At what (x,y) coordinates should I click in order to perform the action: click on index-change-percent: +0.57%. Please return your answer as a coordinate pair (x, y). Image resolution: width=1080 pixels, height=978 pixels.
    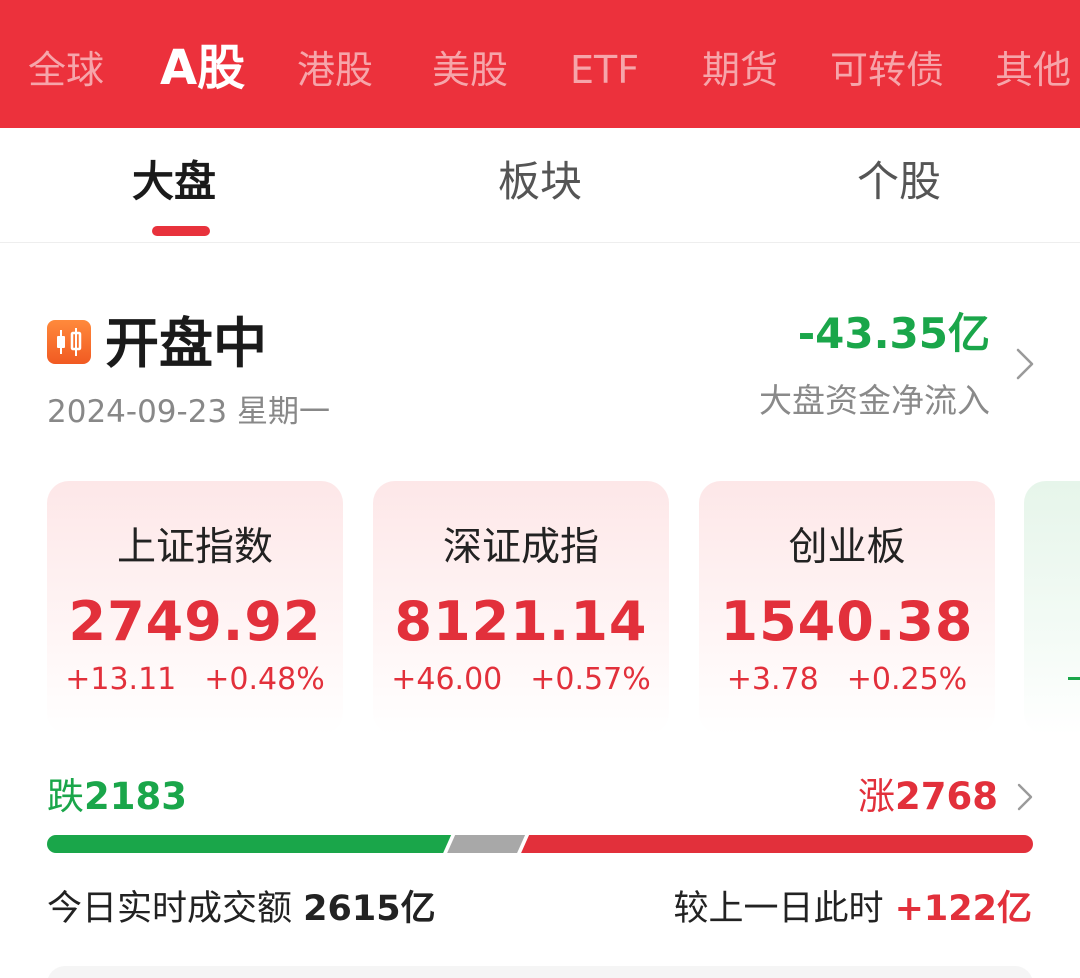
    Looking at the image, I should click on (590, 679).